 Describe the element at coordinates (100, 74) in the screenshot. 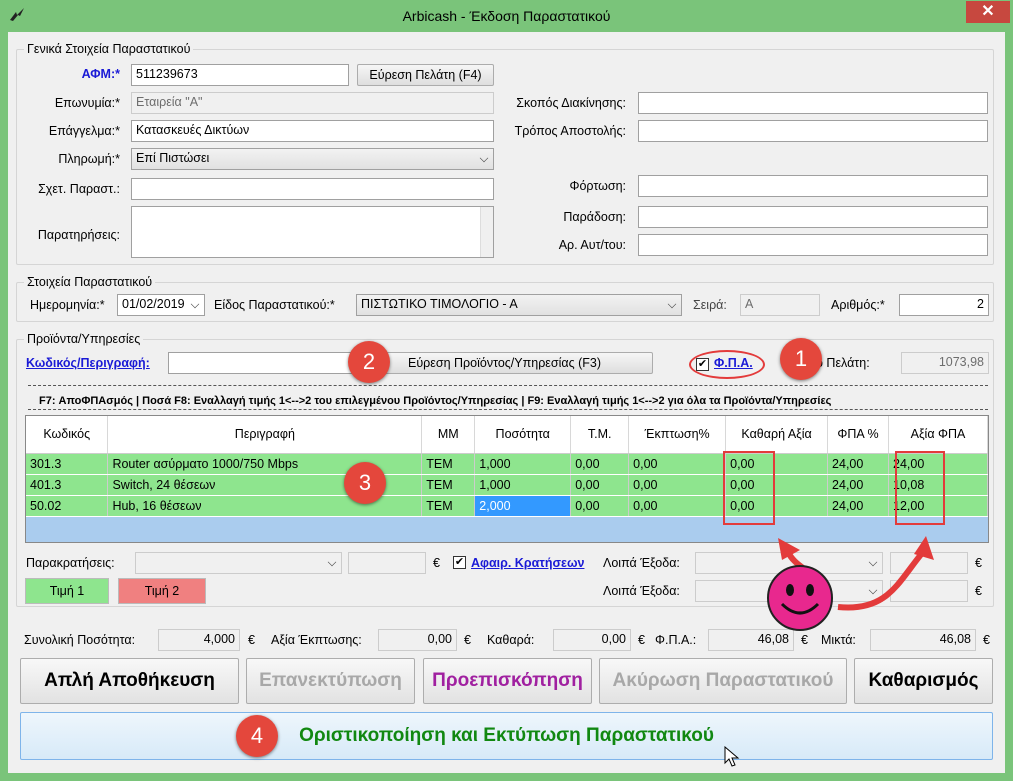

I see `afm-label: ΑΦΜ:*` at that location.